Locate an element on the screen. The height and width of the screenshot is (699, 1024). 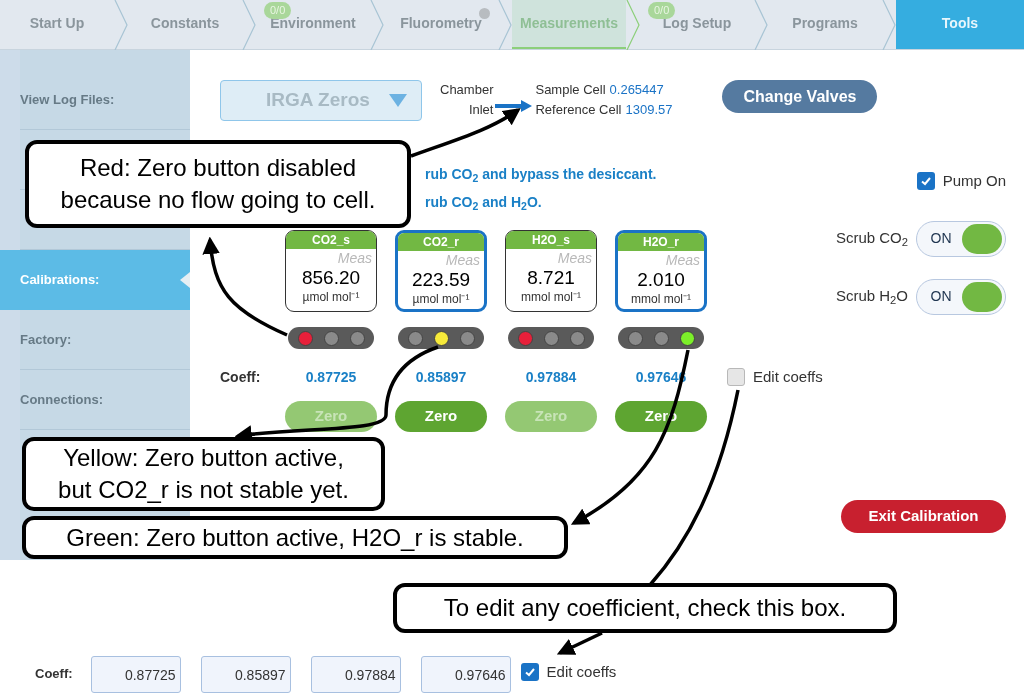
cell-label: Sample Cell is located at coordinates (570, 90).